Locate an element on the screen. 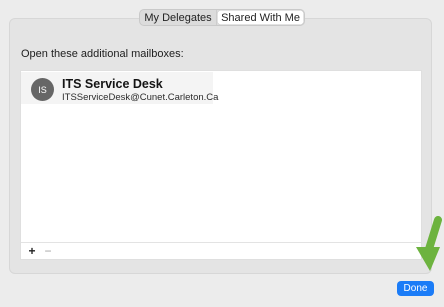 Image resolution: width=444 pixels, height=307 pixels. green-arrow-icon is located at coordinates (429, 243).